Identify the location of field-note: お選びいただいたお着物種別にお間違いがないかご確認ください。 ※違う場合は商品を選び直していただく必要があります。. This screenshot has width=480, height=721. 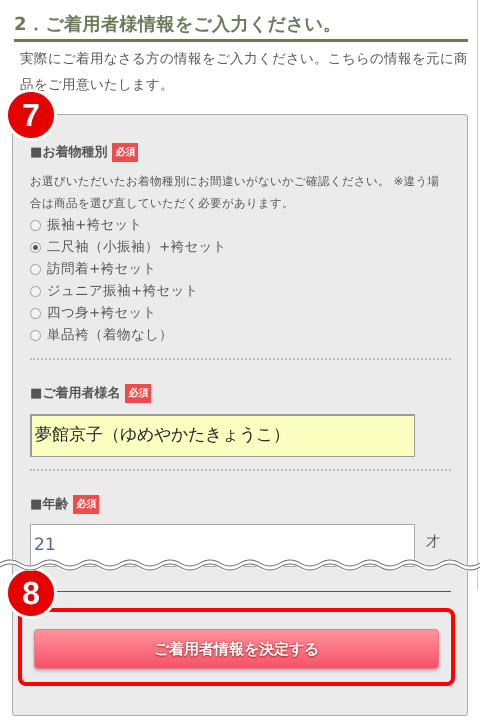
(235, 192).